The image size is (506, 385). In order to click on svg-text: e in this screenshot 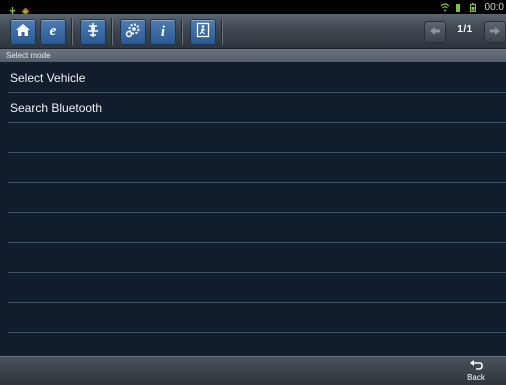, I will do `click(53, 30)`.